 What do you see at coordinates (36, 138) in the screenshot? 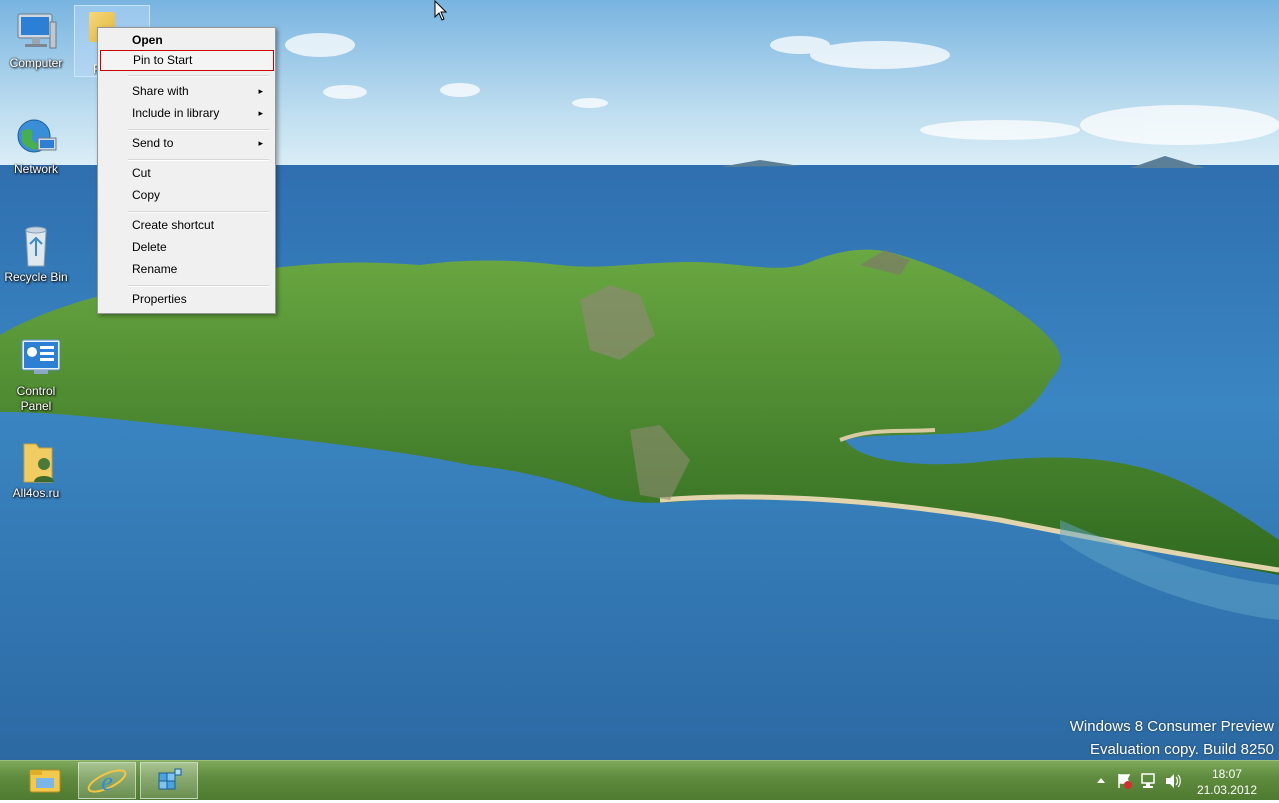
I see `network-icon` at bounding box center [36, 138].